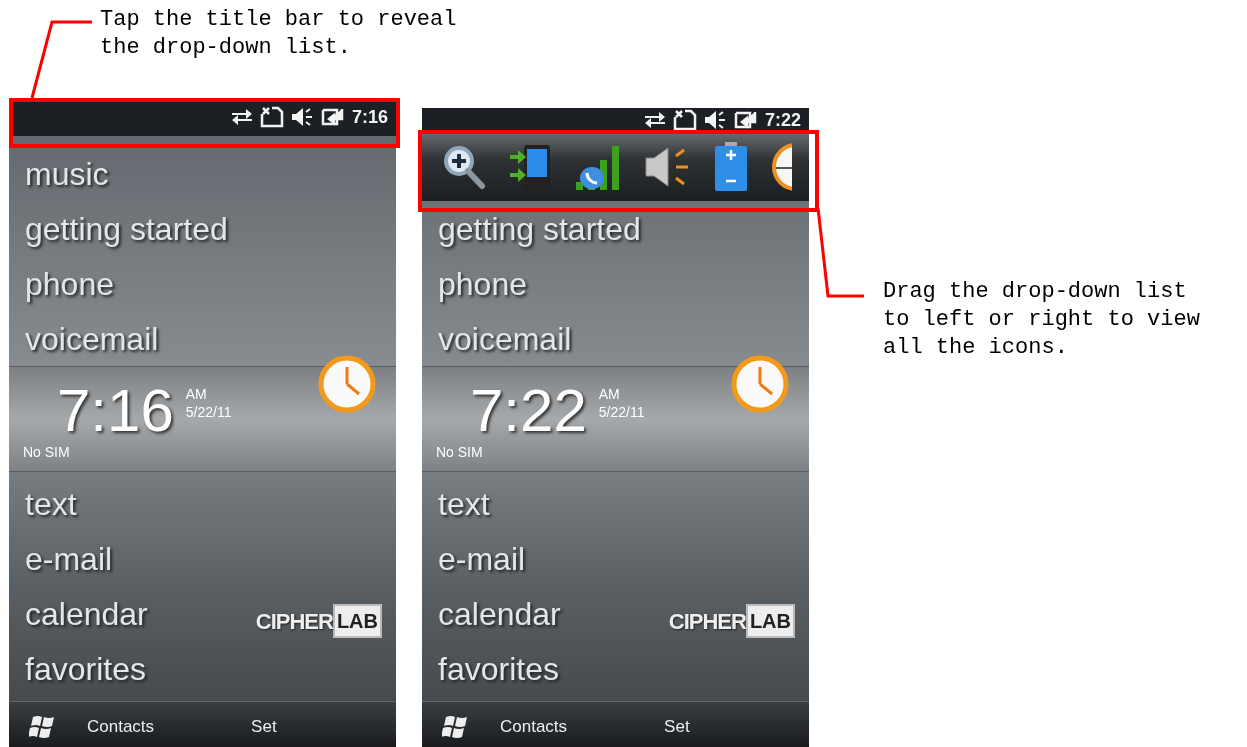  I want to click on status-time: 7:16, so click(369, 117).